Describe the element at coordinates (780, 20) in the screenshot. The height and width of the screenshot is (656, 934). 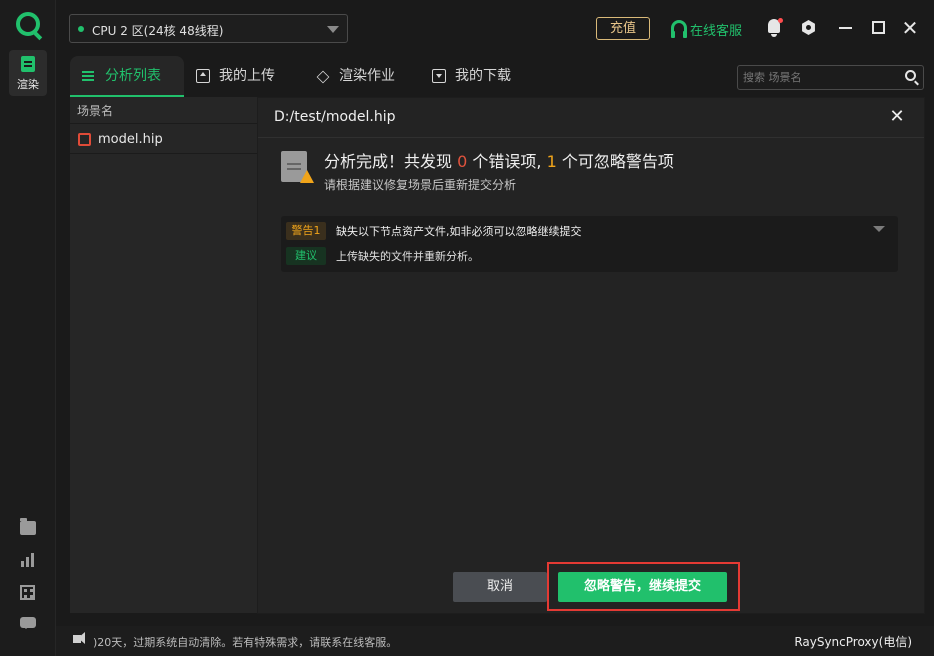
I see `notification-dot` at that location.